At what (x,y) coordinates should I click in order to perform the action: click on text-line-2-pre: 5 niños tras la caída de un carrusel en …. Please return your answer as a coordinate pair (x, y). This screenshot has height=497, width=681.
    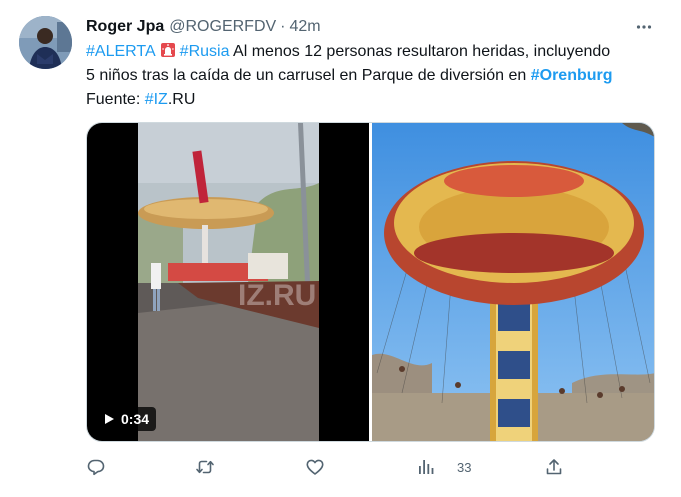
    Looking at the image, I should click on (308, 75).